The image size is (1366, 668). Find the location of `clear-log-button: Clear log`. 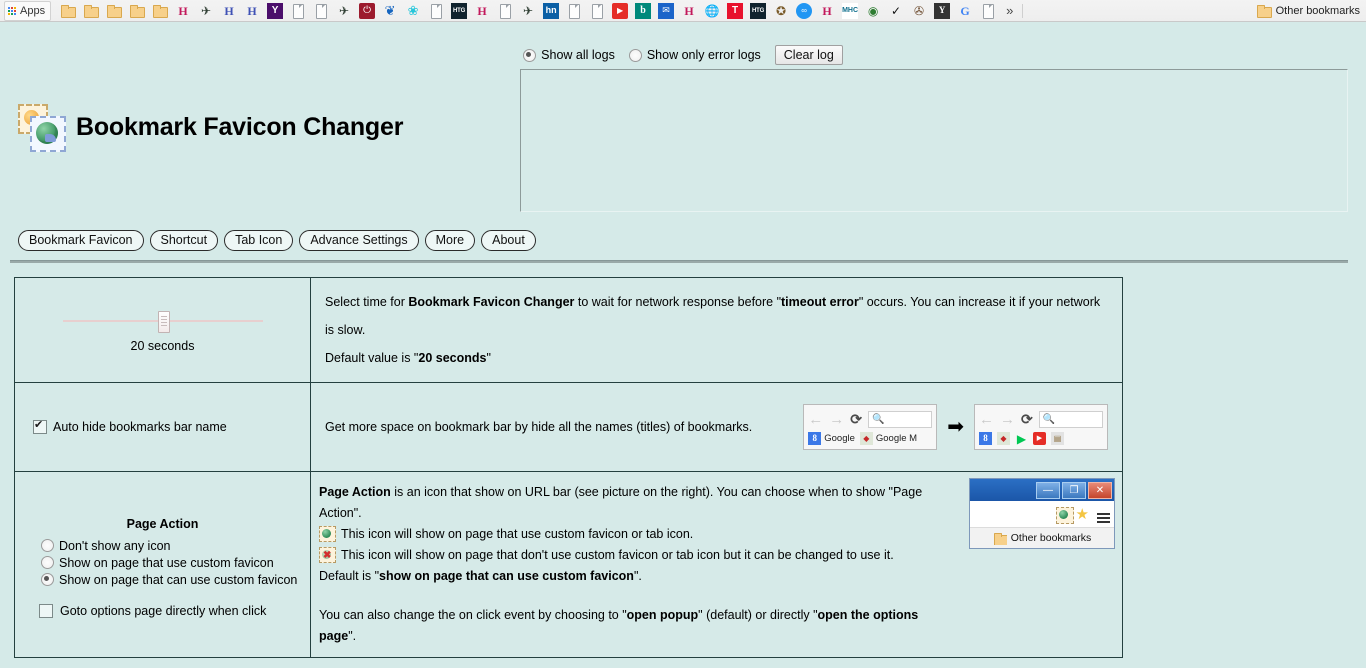

clear-log-button: Clear log is located at coordinates (808, 55).